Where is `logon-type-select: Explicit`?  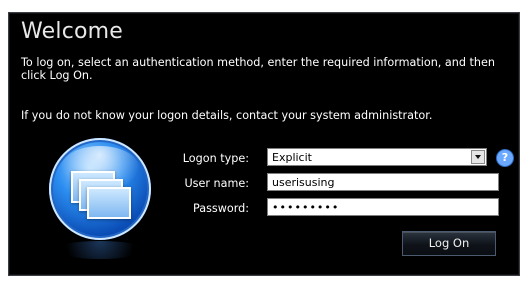
logon-type-select: Explicit is located at coordinates (377, 157).